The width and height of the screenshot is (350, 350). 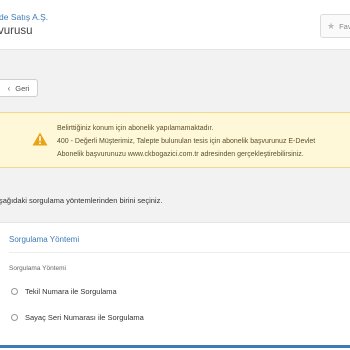 I want to click on radio-option-meter-serial: Sayaç Seri Numarası ile Sorgulama, so click(x=77, y=317).